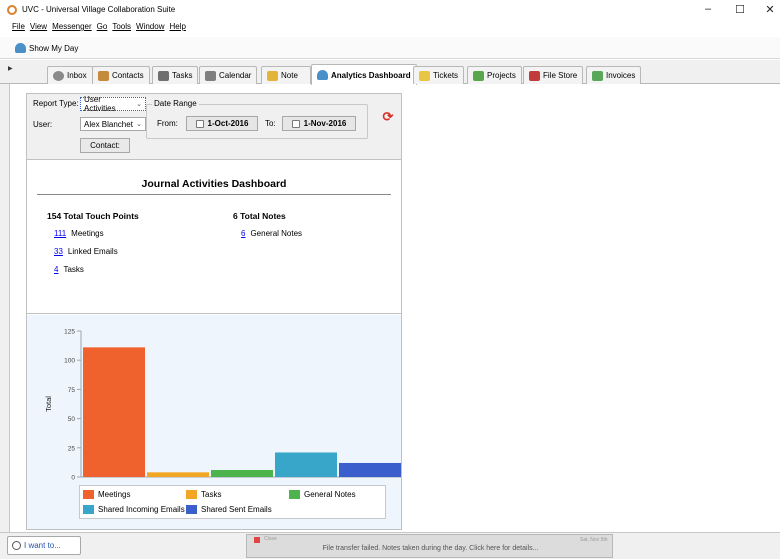 The height and width of the screenshot is (559, 780). What do you see at coordinates (102, 26) in the screenshot?
I see `menu-go: Go` at bounding box center [102, 26].